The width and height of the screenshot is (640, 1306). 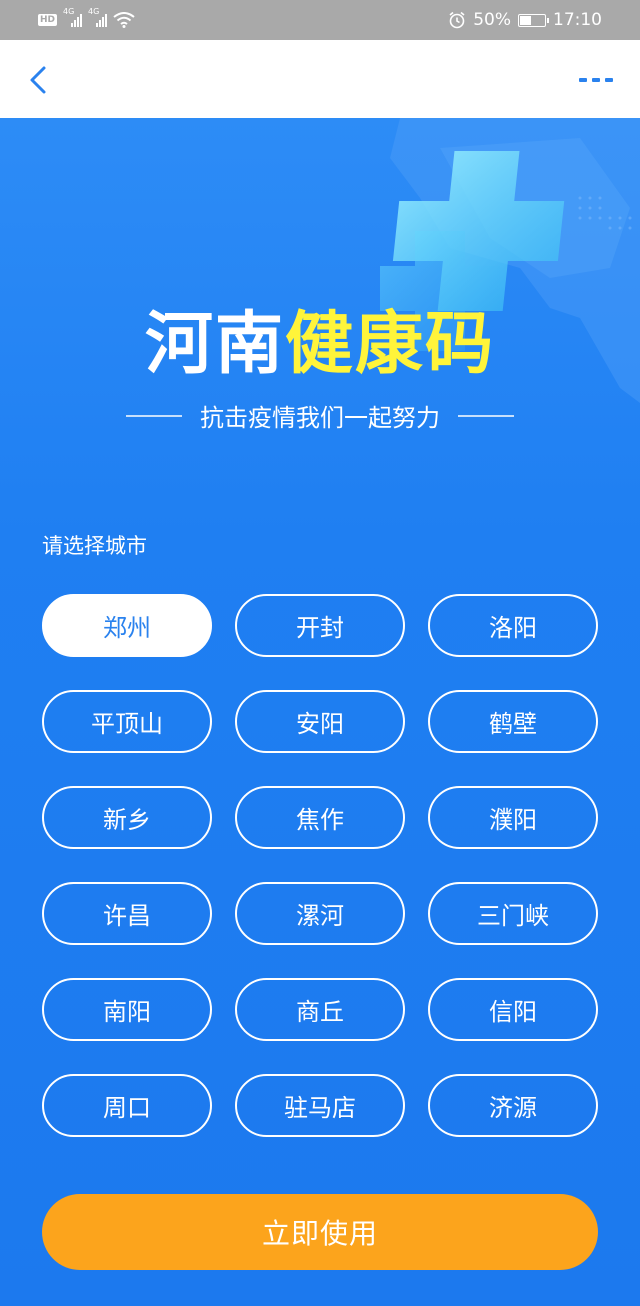 I want to click on alarm-icon, so click(x=457, y=20).